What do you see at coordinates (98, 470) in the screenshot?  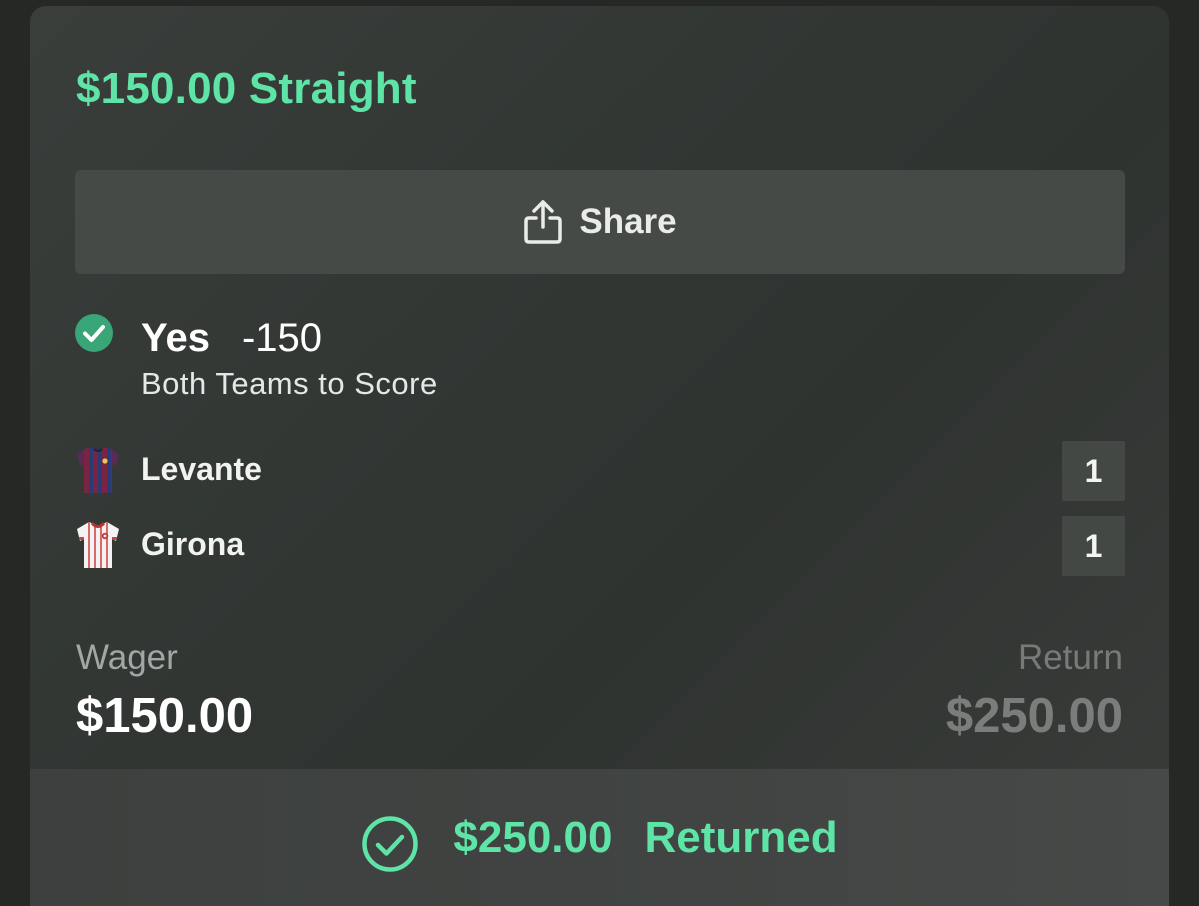 I see `levante-jersey-icon` at bounding box center [98, 470].